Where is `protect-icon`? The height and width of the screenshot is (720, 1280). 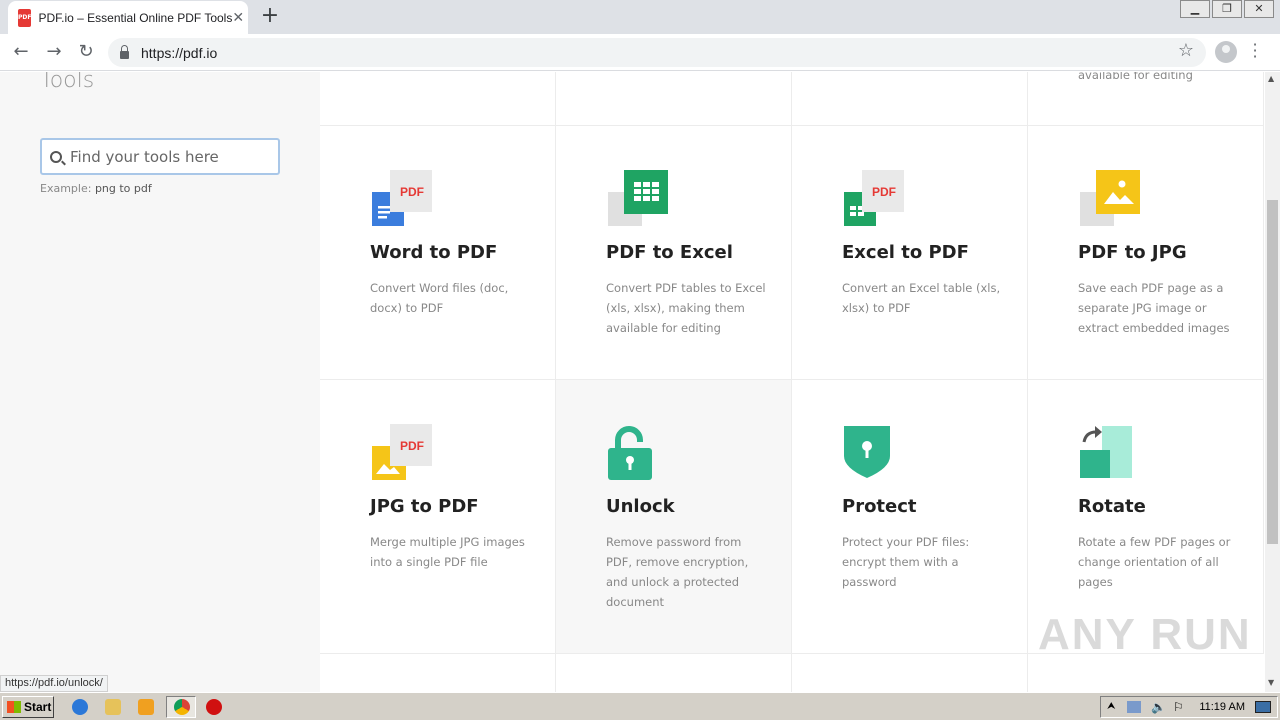
protect-icon is located at coordinates (867, 452).